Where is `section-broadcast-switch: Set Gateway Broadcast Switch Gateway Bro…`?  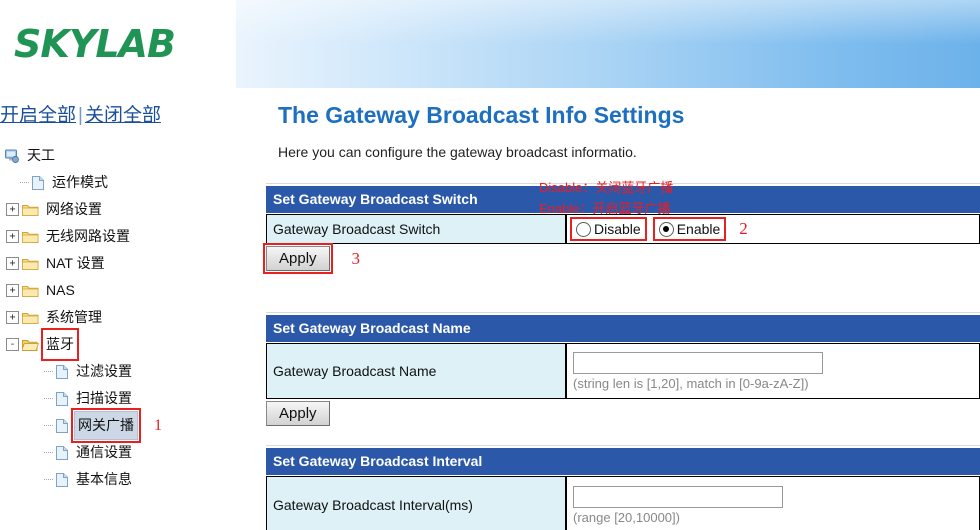
section-broadcast-switch: Set Gateway Broadcast Switch Gateway Bro… is located at coordinates (621, 228).